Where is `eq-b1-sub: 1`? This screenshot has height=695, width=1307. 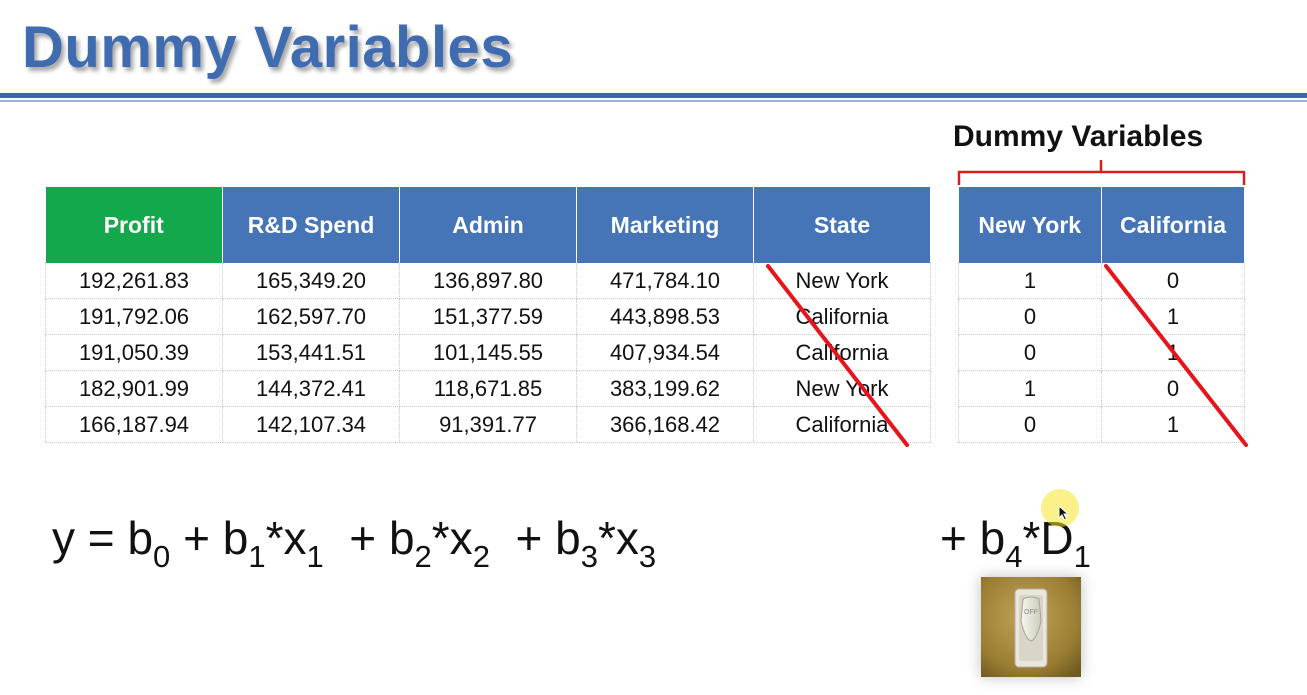
eq-b1-sub: 1 is located at coordinates (257, 556).